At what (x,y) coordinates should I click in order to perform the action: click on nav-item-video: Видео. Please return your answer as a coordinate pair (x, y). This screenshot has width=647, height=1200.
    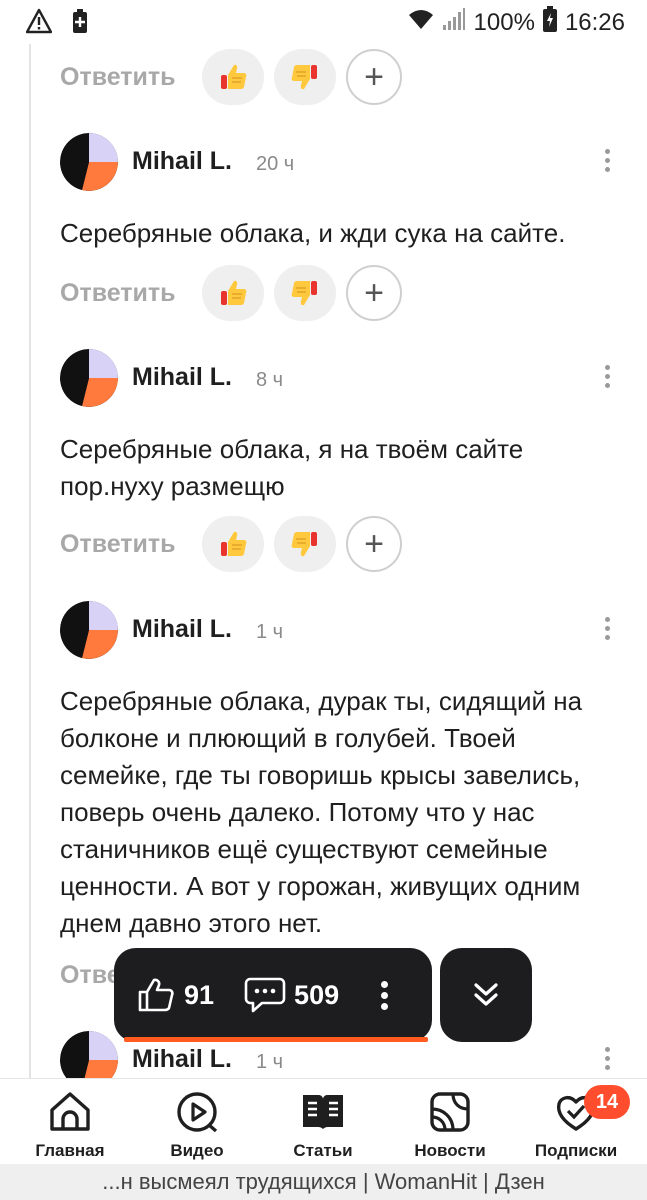
    Looking at the image, I should click on (197, 1124).